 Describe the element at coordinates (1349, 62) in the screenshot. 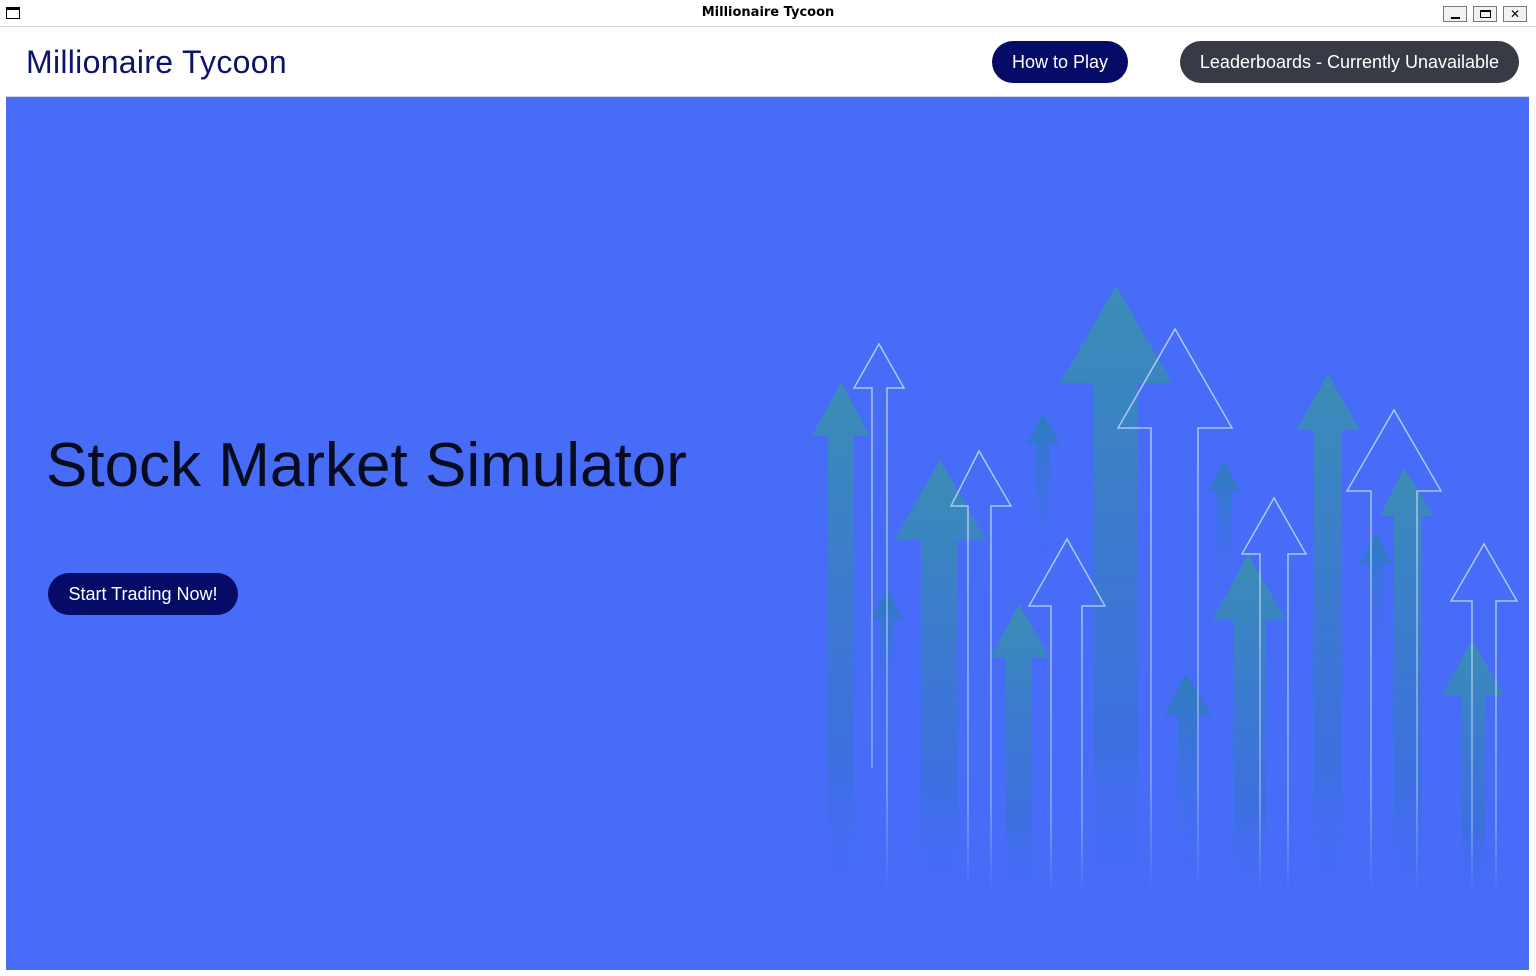

I see `leaderboards-button: Leaderboards - Currently Unavailable` at that location.